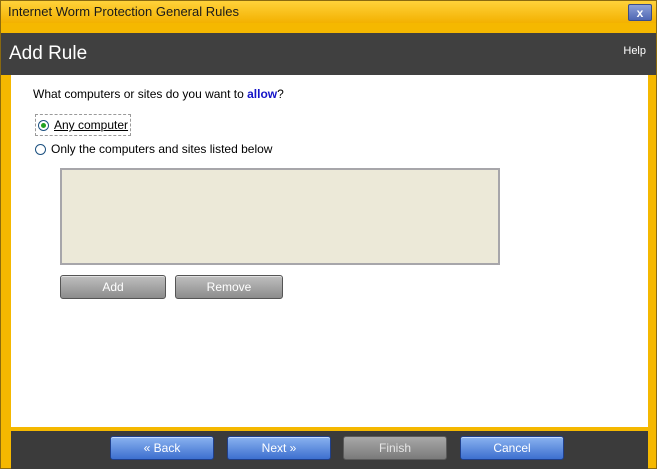  I want to click on remove-button: Remove, so click(229, 287).